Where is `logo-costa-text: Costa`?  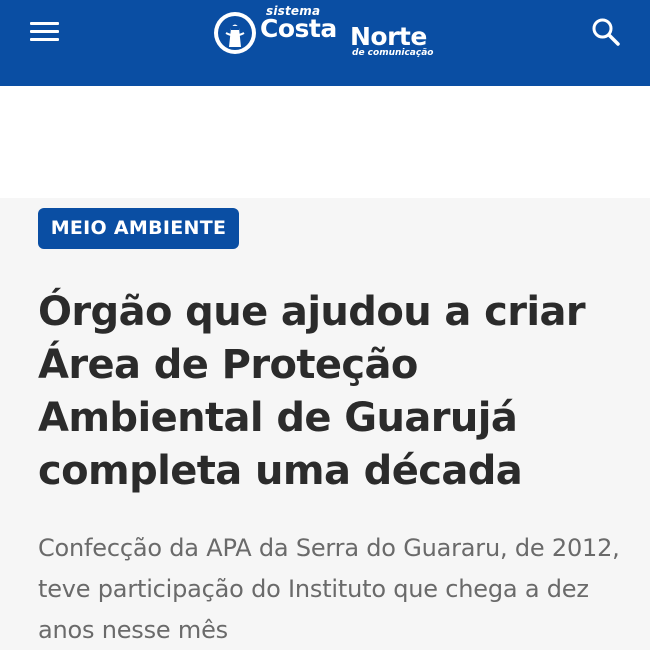 logo-costa-text: Costa is located at coordinates (298, 28).